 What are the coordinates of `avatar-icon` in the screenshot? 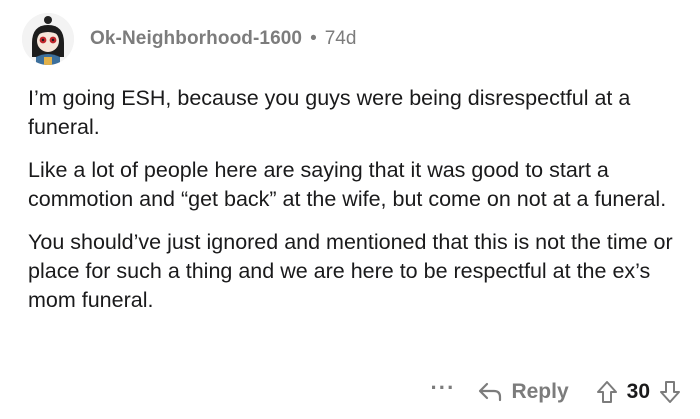 It's located at (48, 39).